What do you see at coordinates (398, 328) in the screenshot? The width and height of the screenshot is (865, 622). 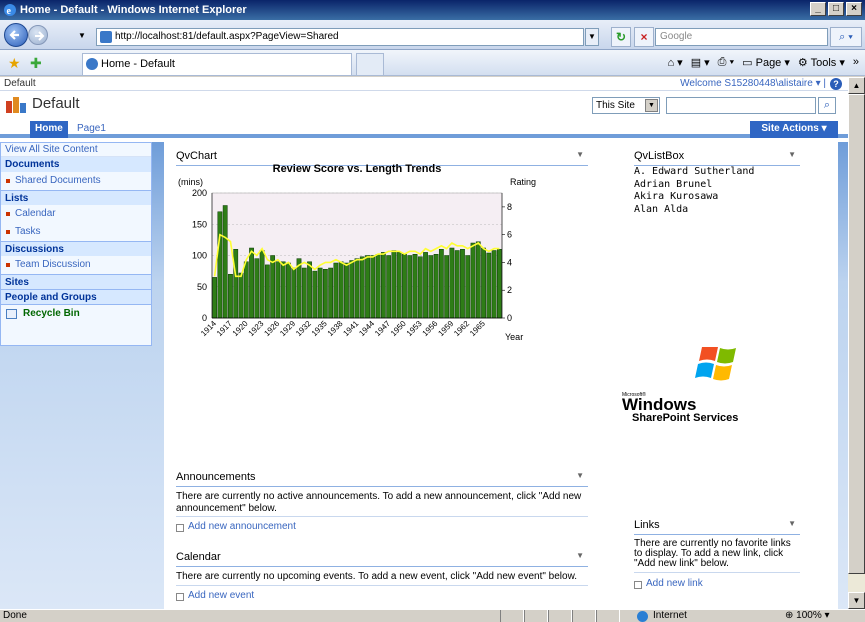 I see `x-tick-label: 1950` at bounding box center [398, 328].